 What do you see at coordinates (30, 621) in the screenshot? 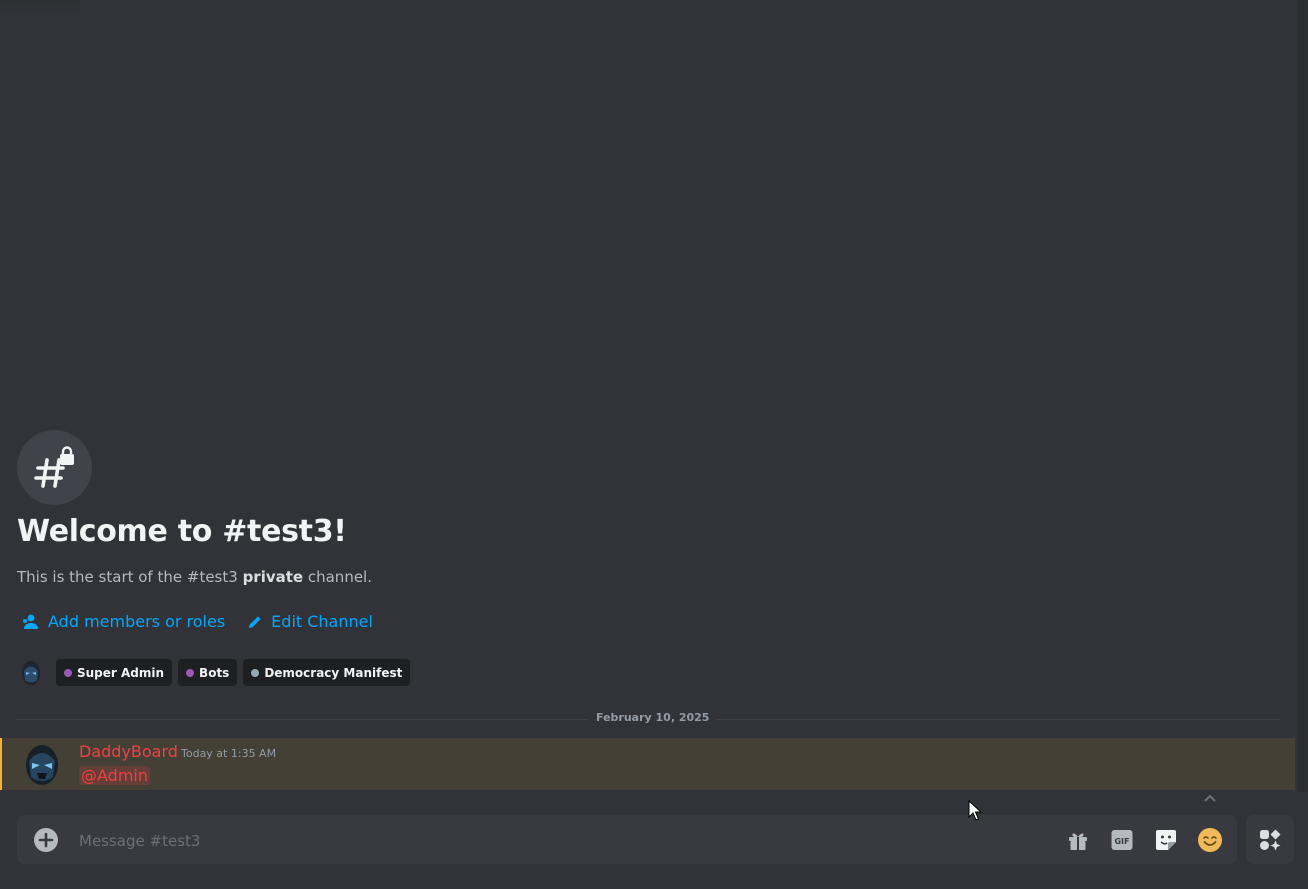
I see `people-icon` at bounding box center [30, 621].